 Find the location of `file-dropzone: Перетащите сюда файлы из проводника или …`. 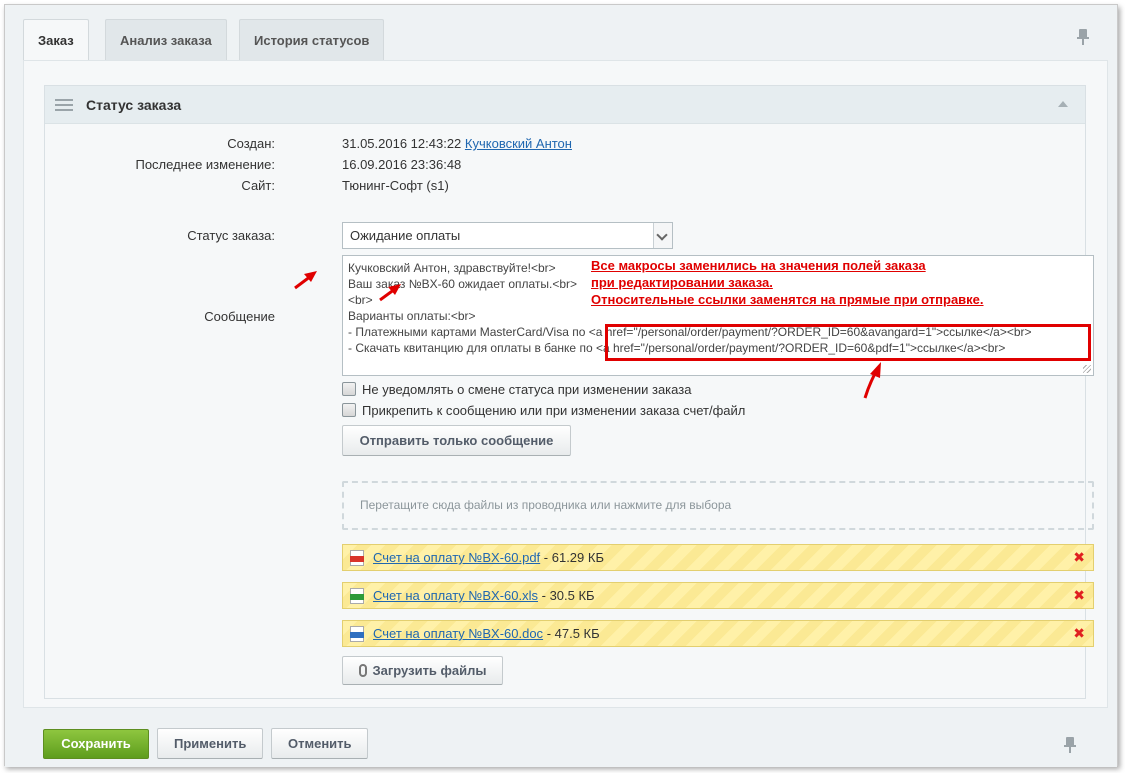

file-dropzone: Перетащите сюда файлы из проводника или … is located at coordinates (718, 505).